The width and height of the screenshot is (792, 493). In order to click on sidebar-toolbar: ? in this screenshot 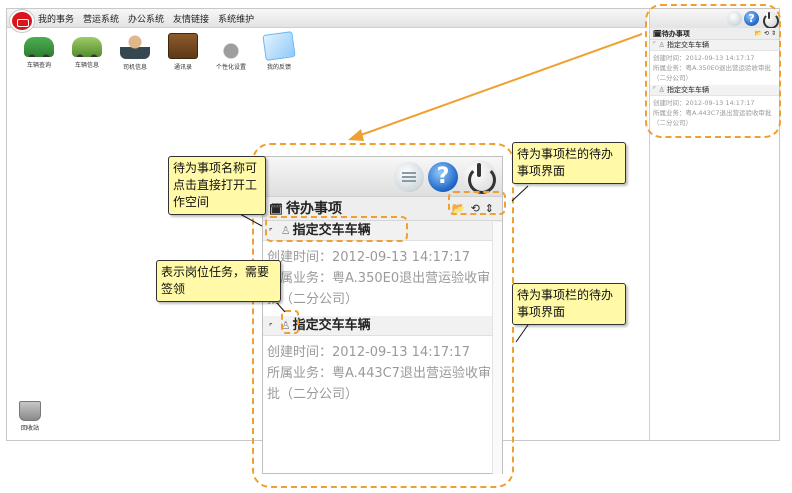, I will do `click(714, 19)`.